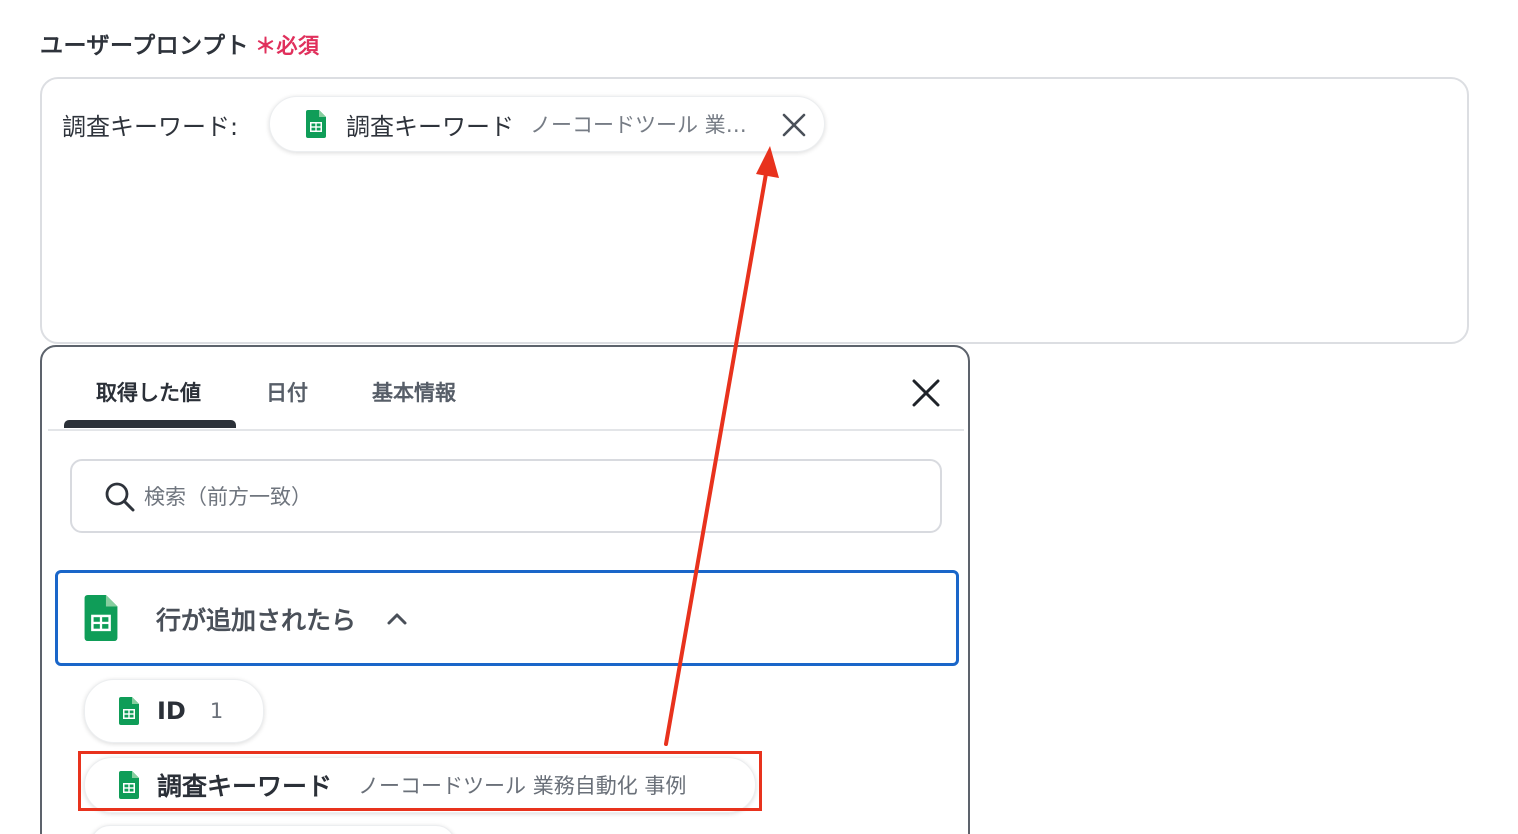  I want to click on field-label: ユーザープロンプト ＊必須, so click(179, 43).